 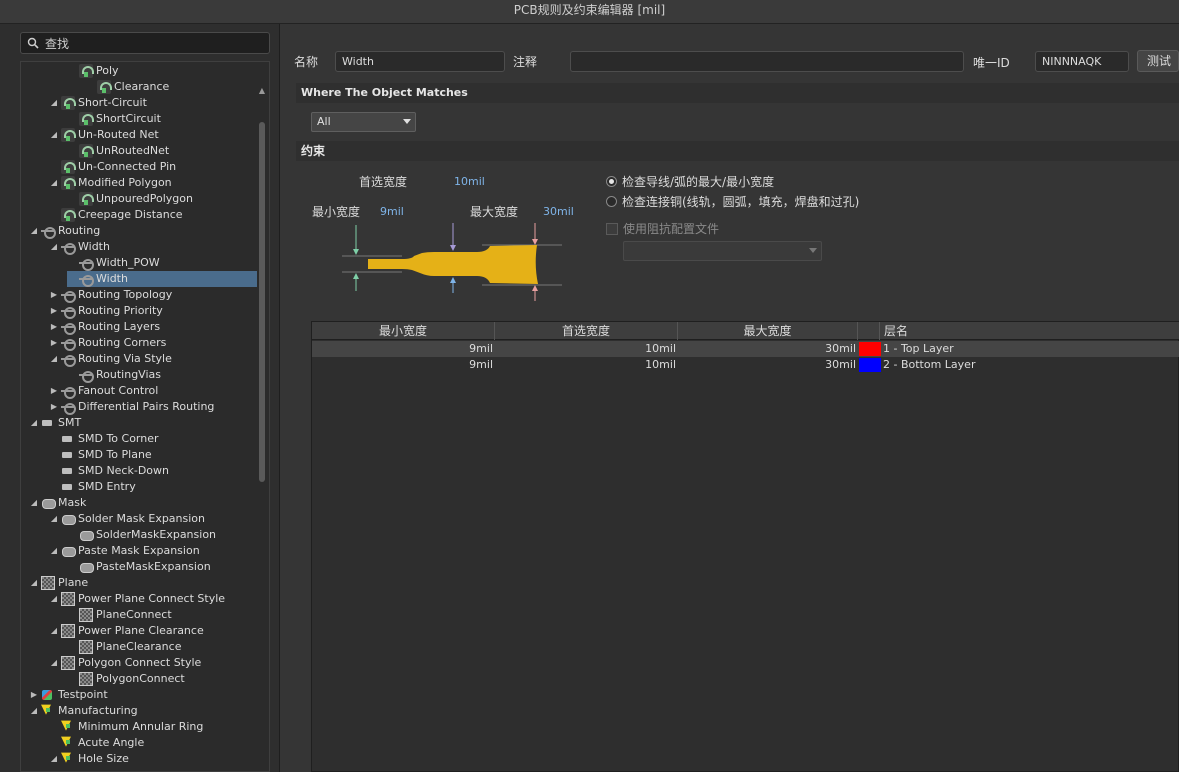 What do you see at coordinates (1158, 61) in the screenshot?
I see `test-query-button: 测试语句` at bounding box center [1158, 61].